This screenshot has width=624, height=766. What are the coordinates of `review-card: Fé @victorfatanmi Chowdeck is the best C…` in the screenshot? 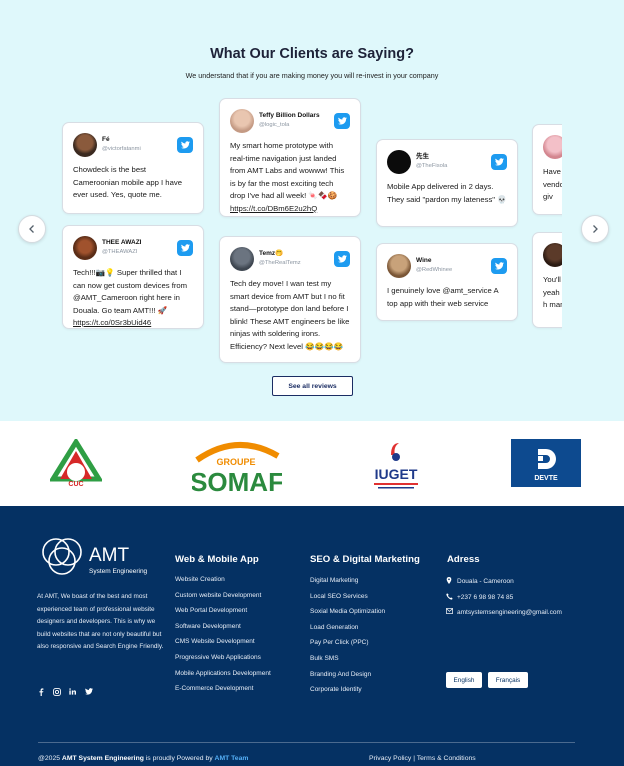 It's located at (133, 168).